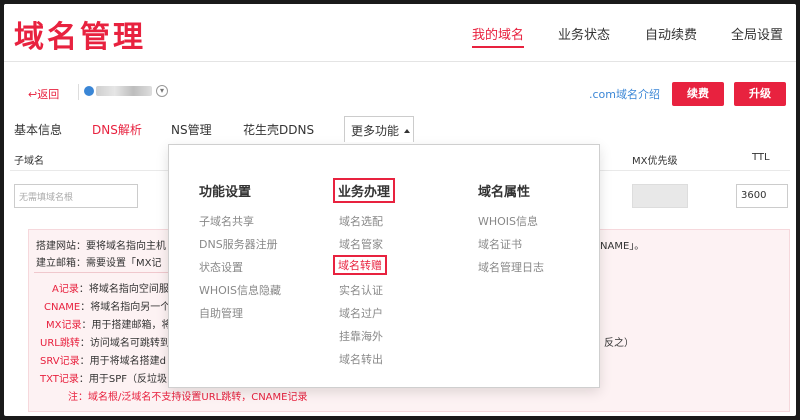  What do you see at coordinates (193, 397) in the screenshot?
I see `note-text: ：域名根/泛域名不支持设置URL跳转，CNAME记录` at bounding box center [193, 397].